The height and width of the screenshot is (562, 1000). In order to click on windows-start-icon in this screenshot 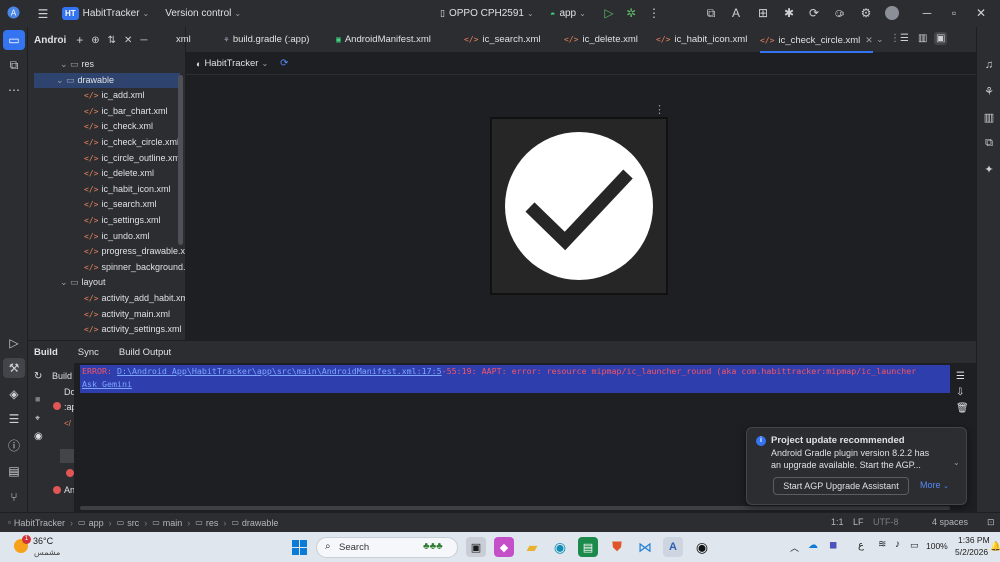, I will do `click(299, 547)`.